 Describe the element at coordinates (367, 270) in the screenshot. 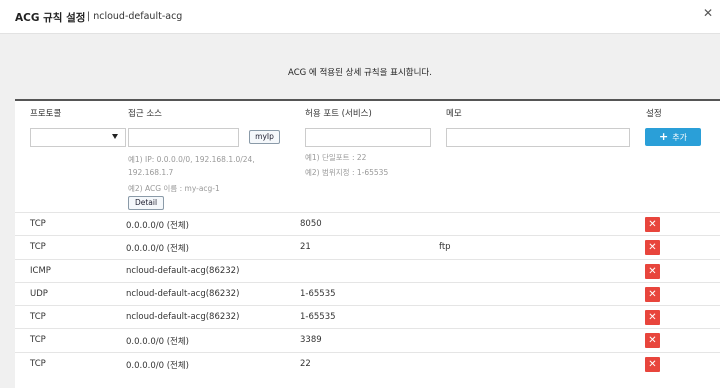

I see `table-row: ICMP ncloud-default-acg(86232) ✕` at that location.